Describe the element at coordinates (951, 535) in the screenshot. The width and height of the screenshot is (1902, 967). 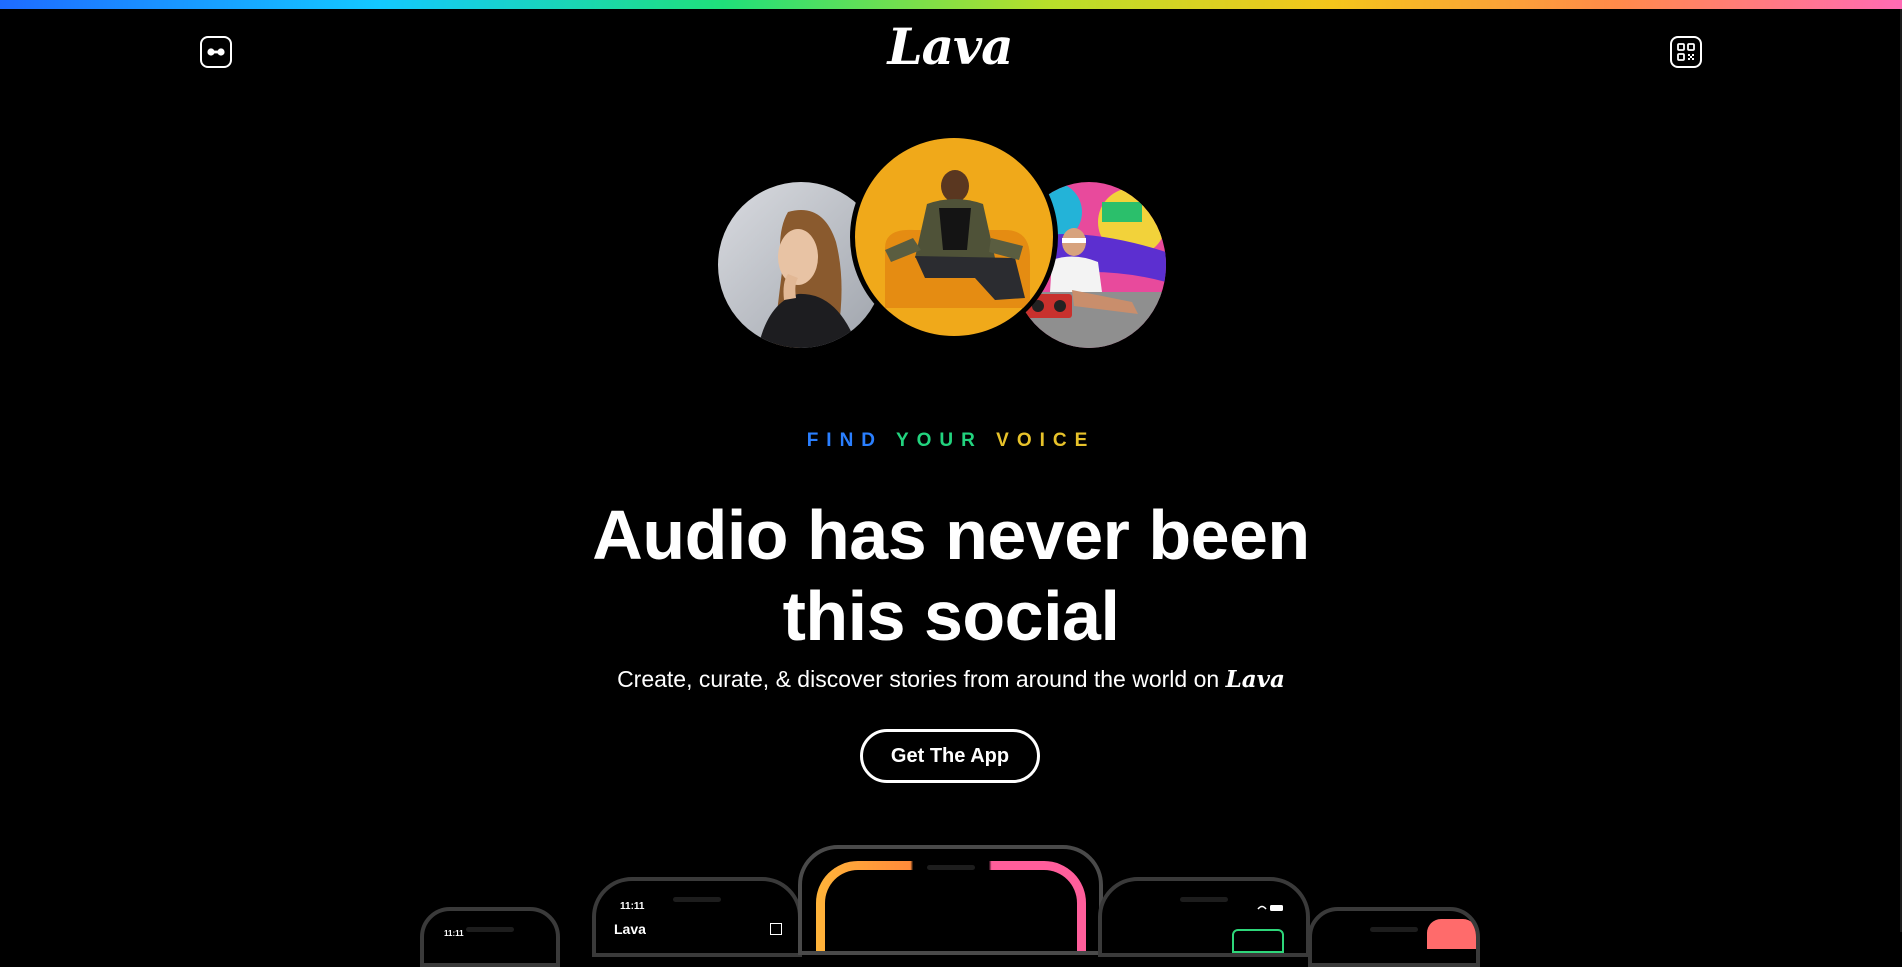
I see `headline-line-1: Audio has never been` at that location.